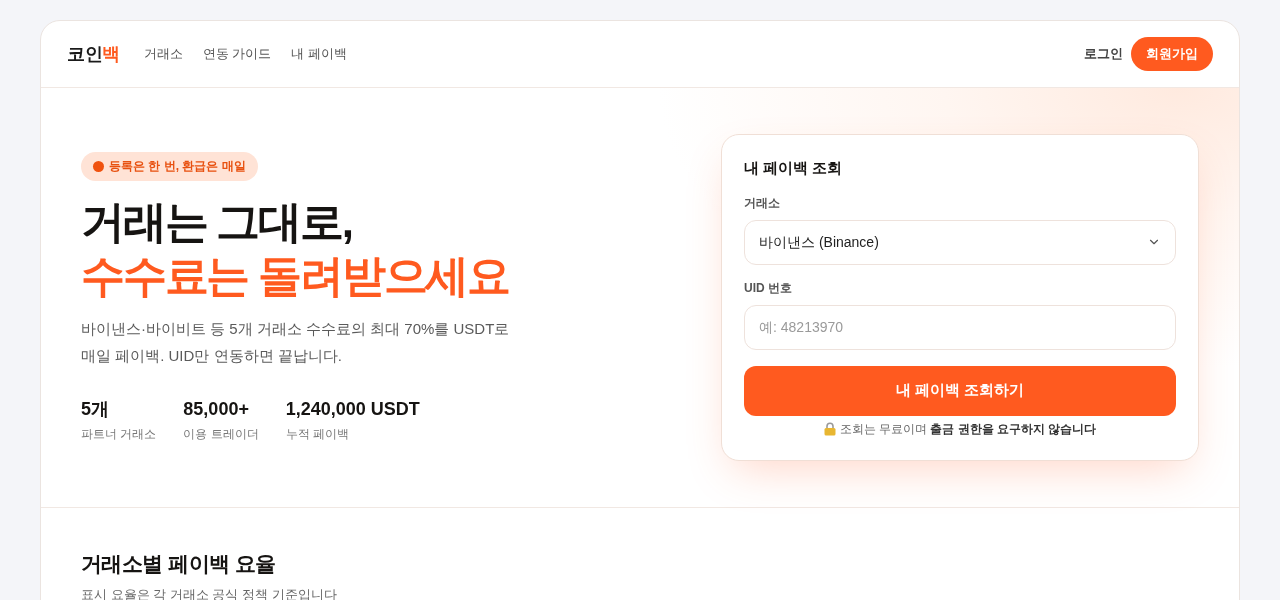 This screenshot has width=1280, height=600. What do you see at coordinates (216, 409) in the screenshot?
I see `stat-value: 85,000+` at bounding box center [216, 409].